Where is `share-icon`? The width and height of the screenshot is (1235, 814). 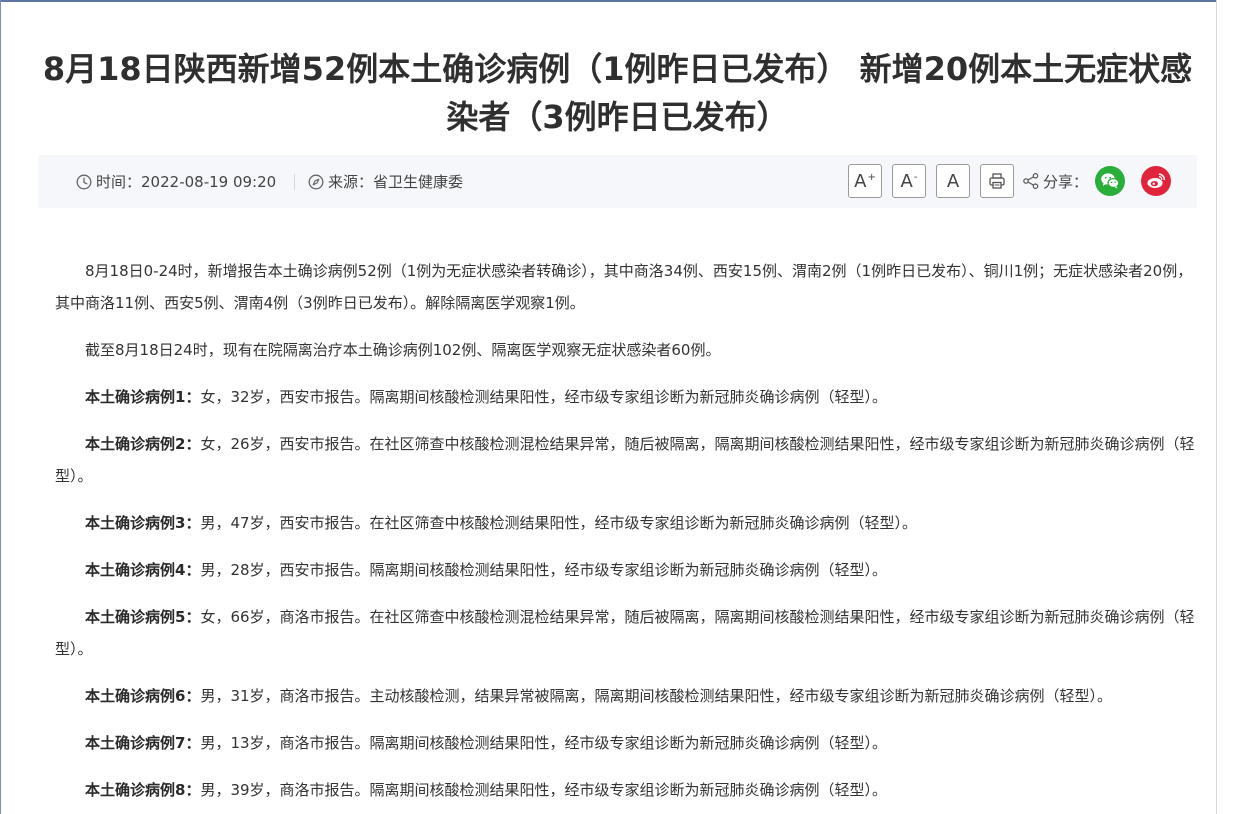
share-icon is located at coordinates (1031, 181).